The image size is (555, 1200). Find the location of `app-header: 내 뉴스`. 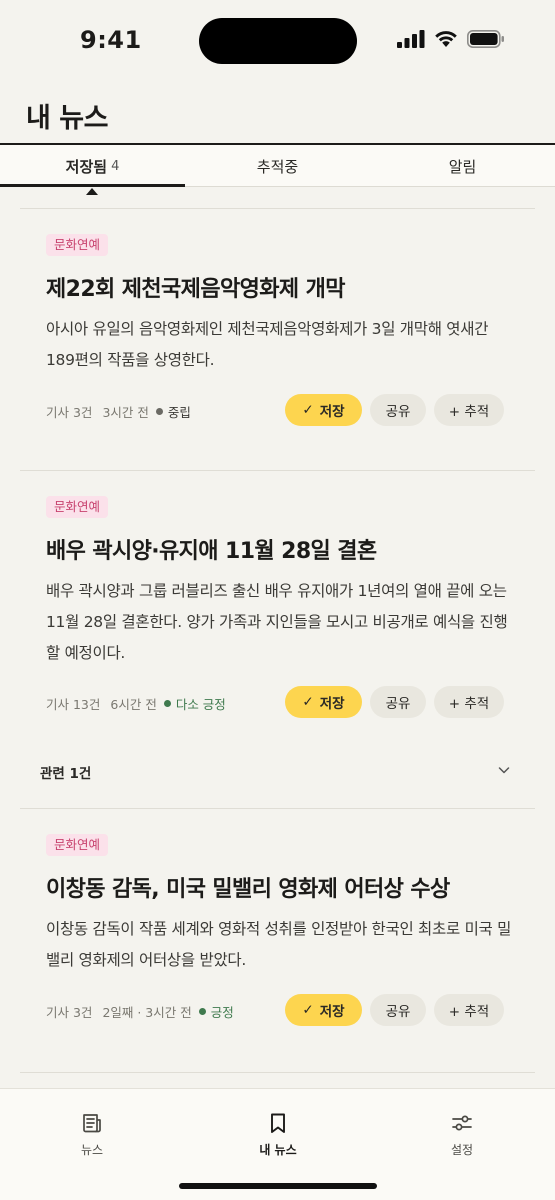

app-header: 내 뉴스 is located at coordinates (277, 111).